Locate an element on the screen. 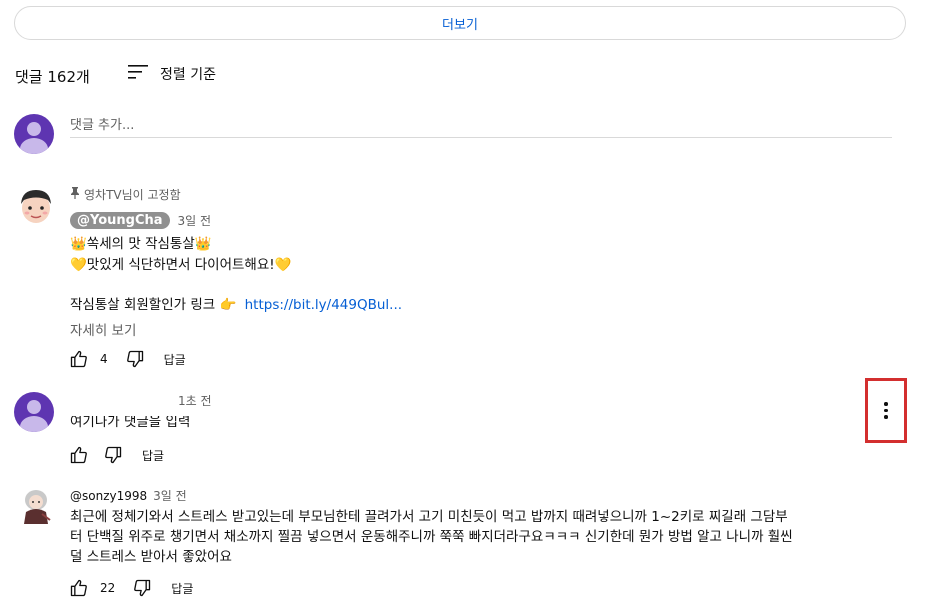 Image resolution: width=930 pixels, height=599 pixels. show-more-button: 더보기 is located at coordinates (460, 23).